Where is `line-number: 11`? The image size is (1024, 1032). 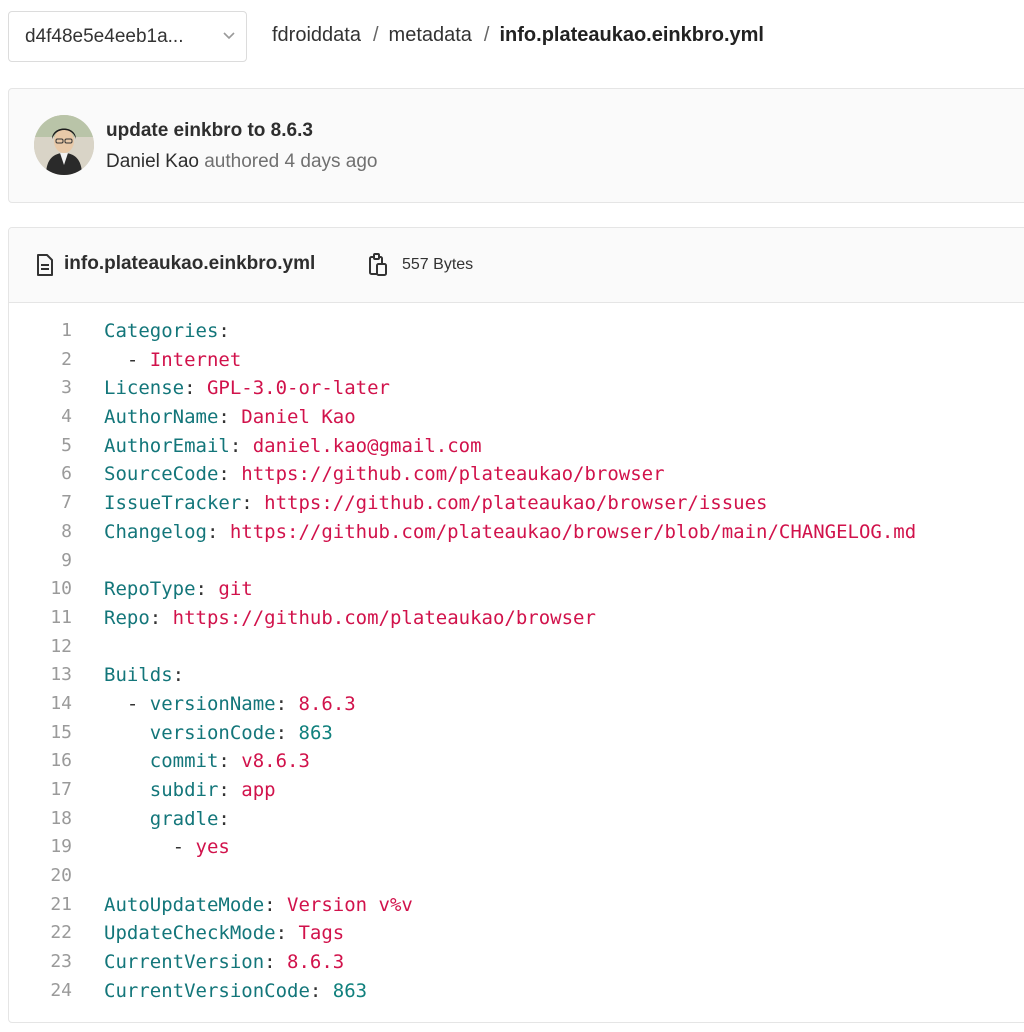
line-number: 11 is located at coordinates (40, 618).